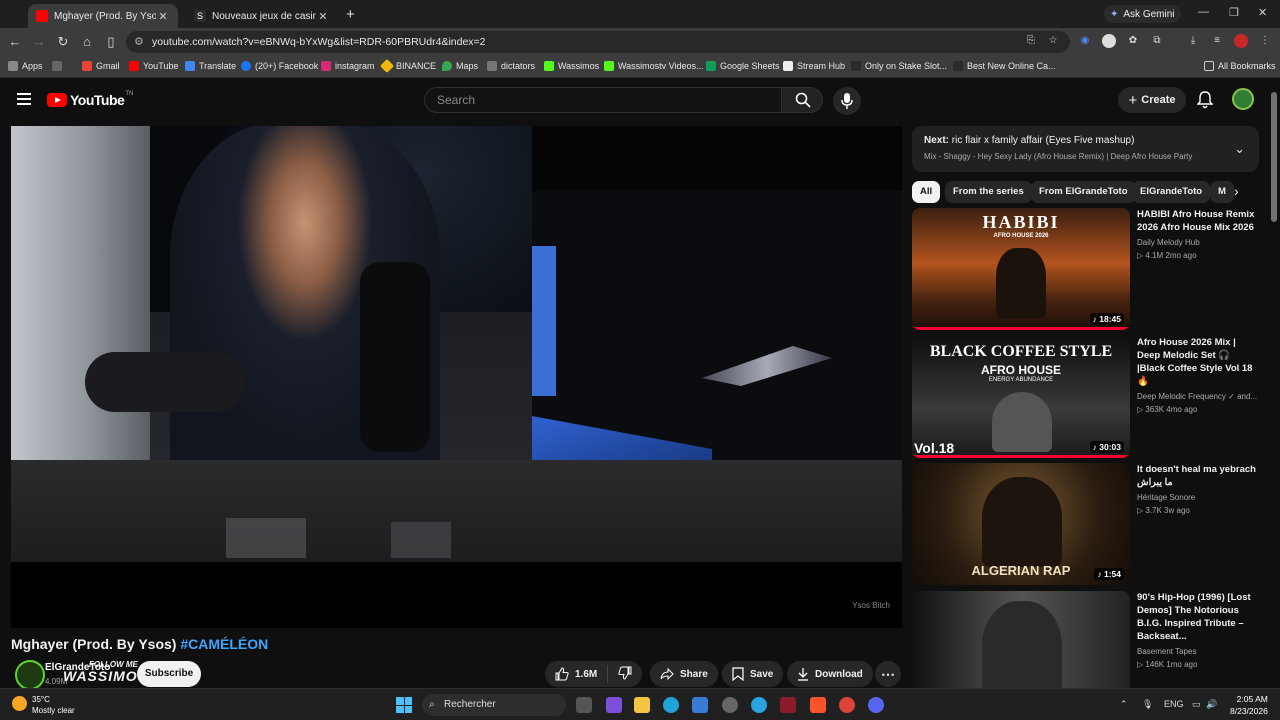 This screenshot has width=1280, height=720. I want to click on extension-audio-icon: ◉, so click(1085, 41).